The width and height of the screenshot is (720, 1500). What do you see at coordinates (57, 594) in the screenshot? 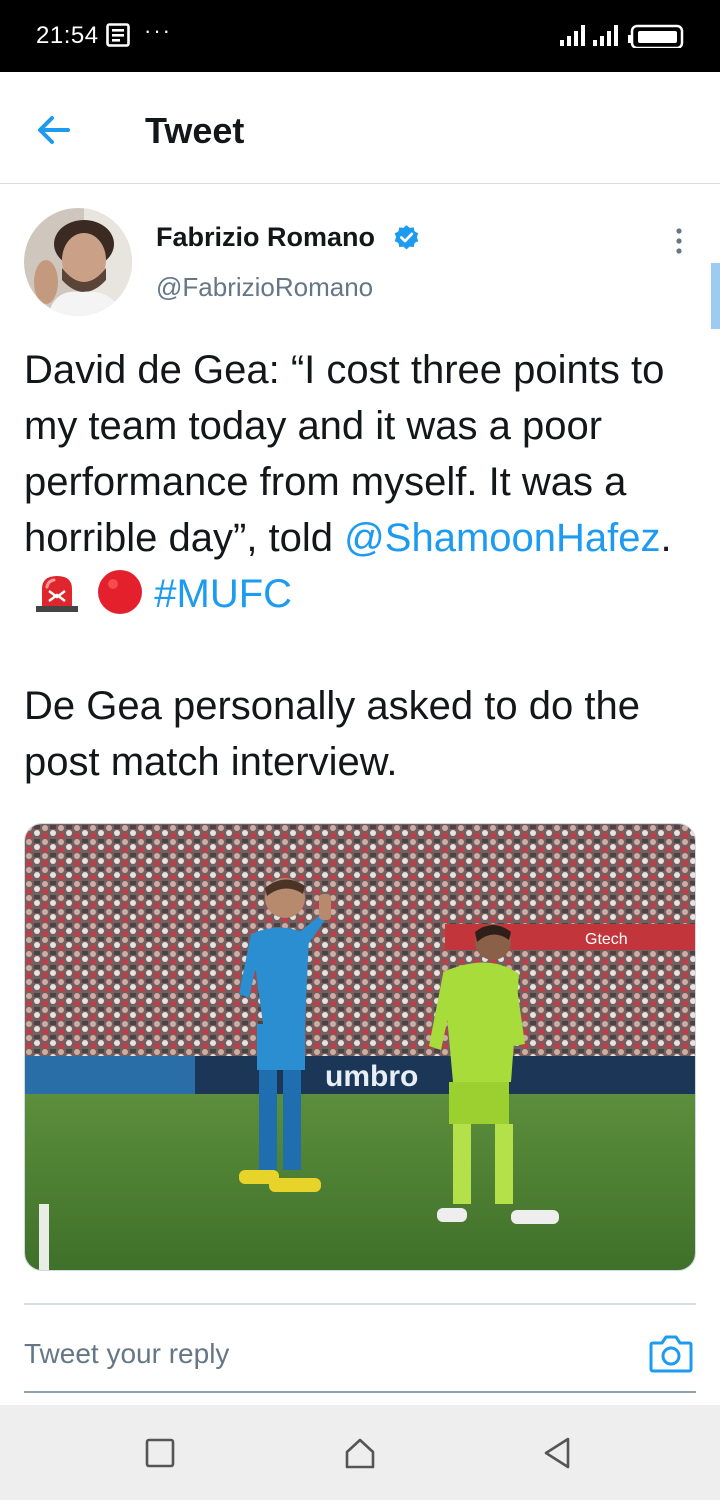
I see `siren-emoji` at bounding box center [57, 594].